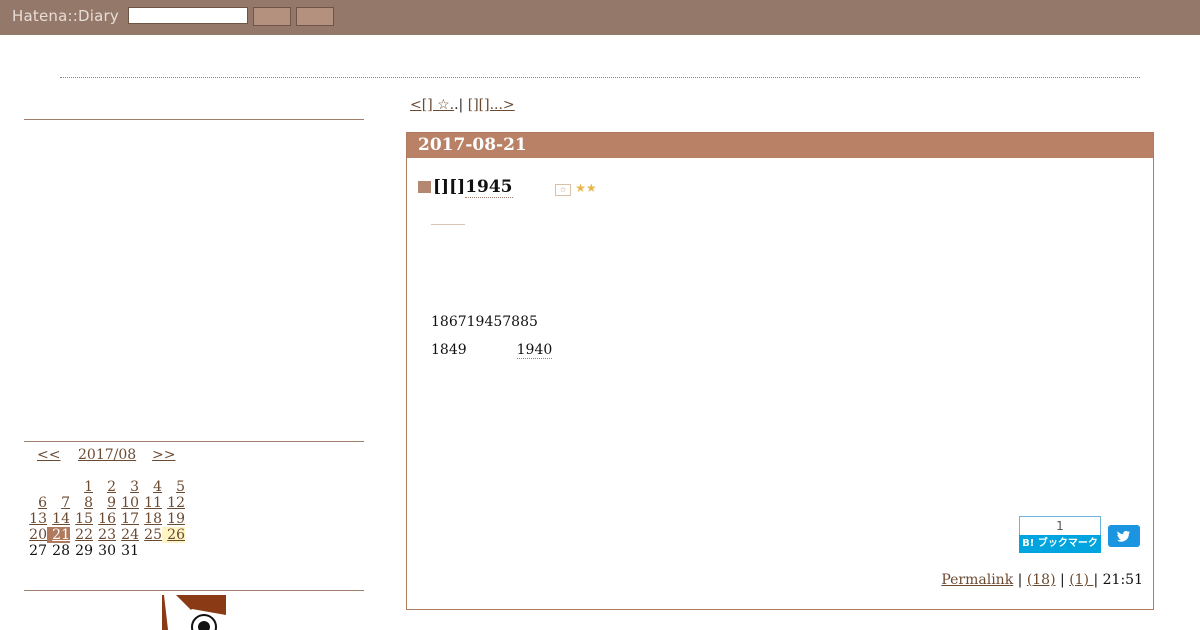 This screenshot has height=630, width=1200. What do you see at coordinates (1060, 525) in the screenshot?
I see `bookmark-count: 1` at bounding box center [1060, 525].